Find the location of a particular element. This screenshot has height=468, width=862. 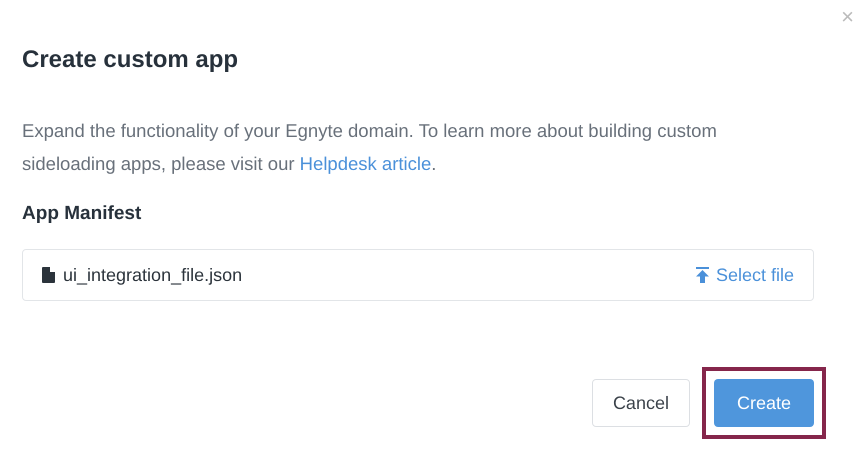

create-button: Create is located at coordinates (764, 403).